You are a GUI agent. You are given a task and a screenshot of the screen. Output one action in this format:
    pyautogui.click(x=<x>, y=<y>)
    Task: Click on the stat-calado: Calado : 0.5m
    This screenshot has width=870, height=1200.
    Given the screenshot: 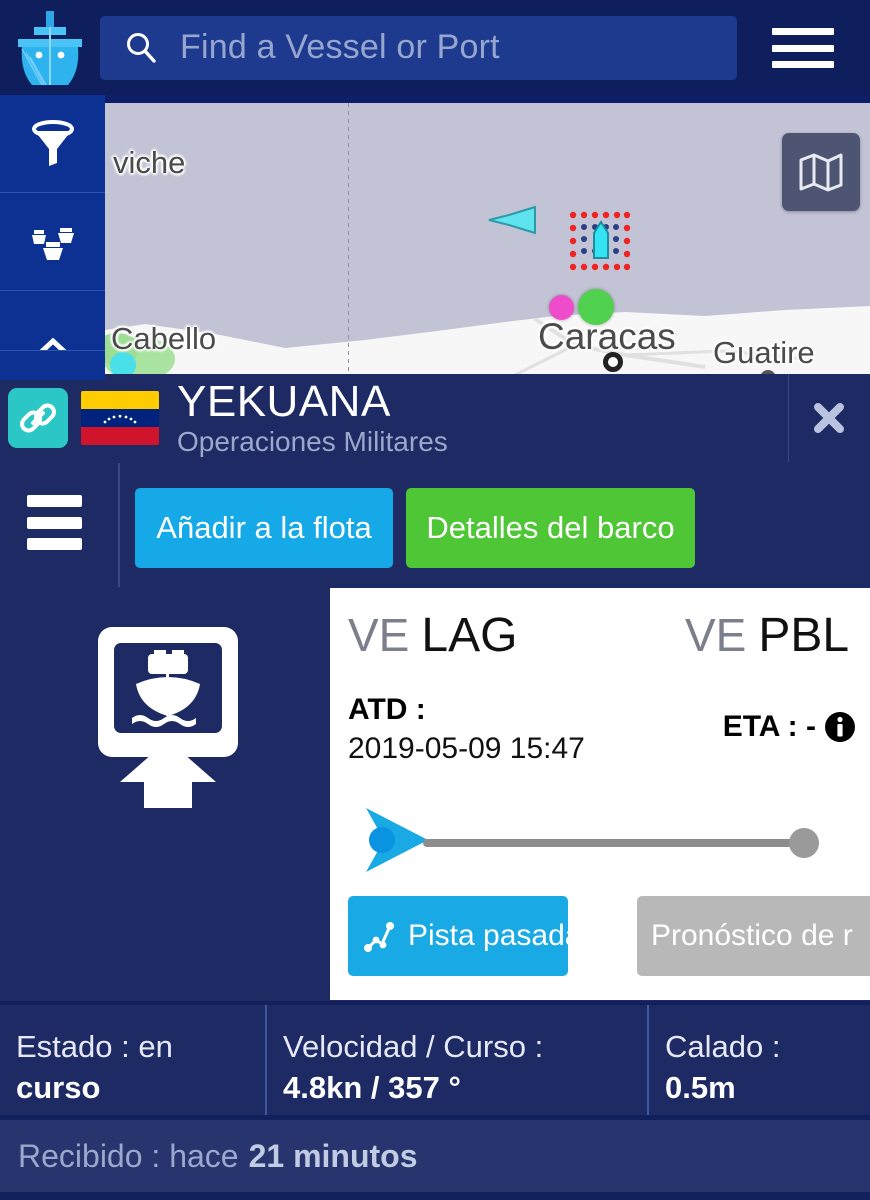 What is the action you would take?
    pyautogui.click(x=758, y=1060)
    